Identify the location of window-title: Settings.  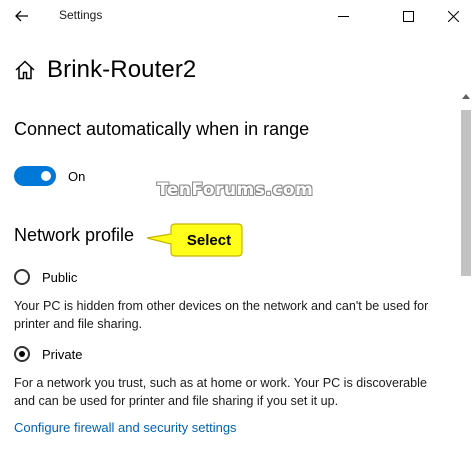
(81, 15).